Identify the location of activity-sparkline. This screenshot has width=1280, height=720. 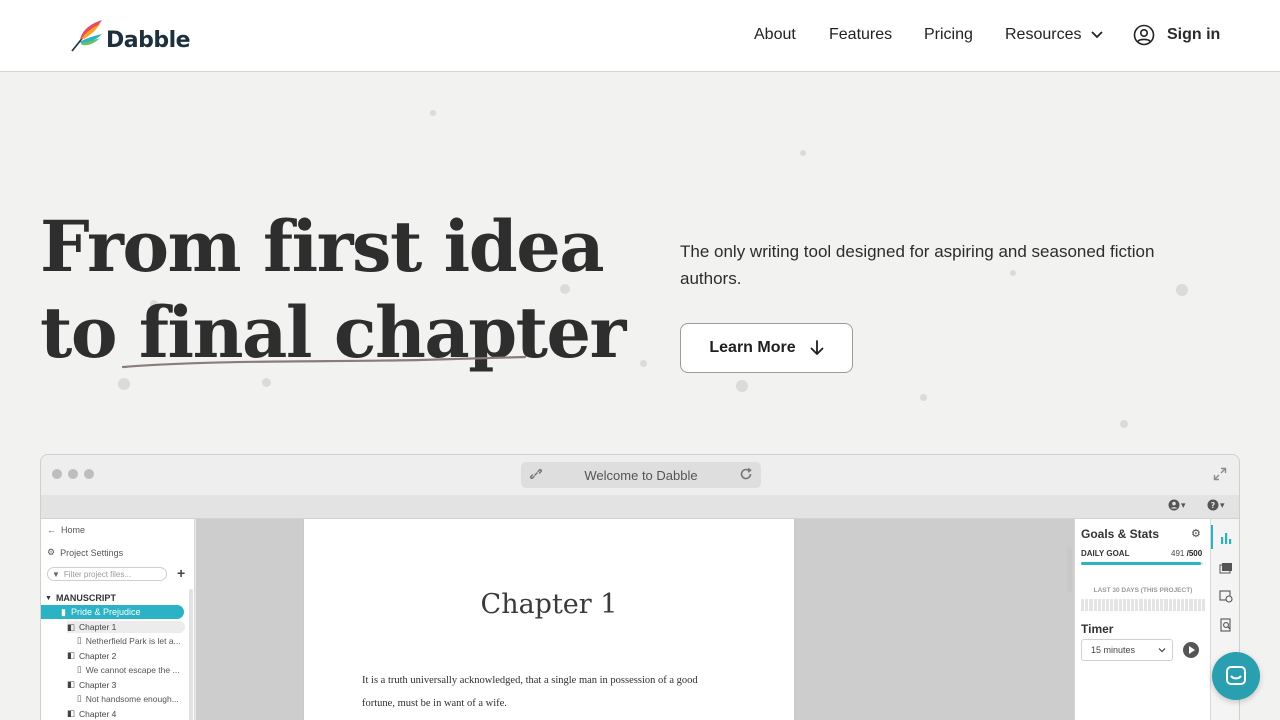
(1143, 605).